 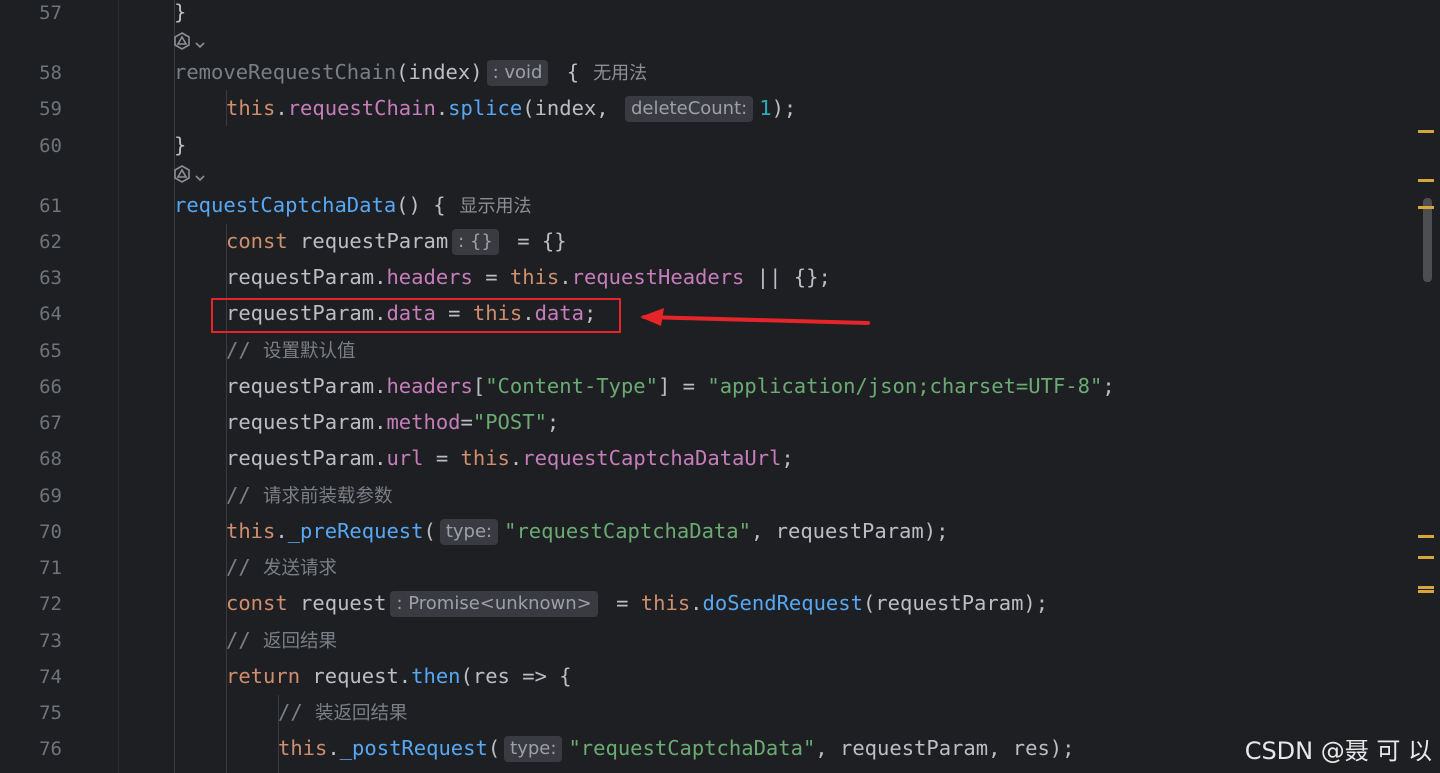 I want to click on code-line-58: removeRequestChain(index): void {无用法, so click(x=411, y=73).